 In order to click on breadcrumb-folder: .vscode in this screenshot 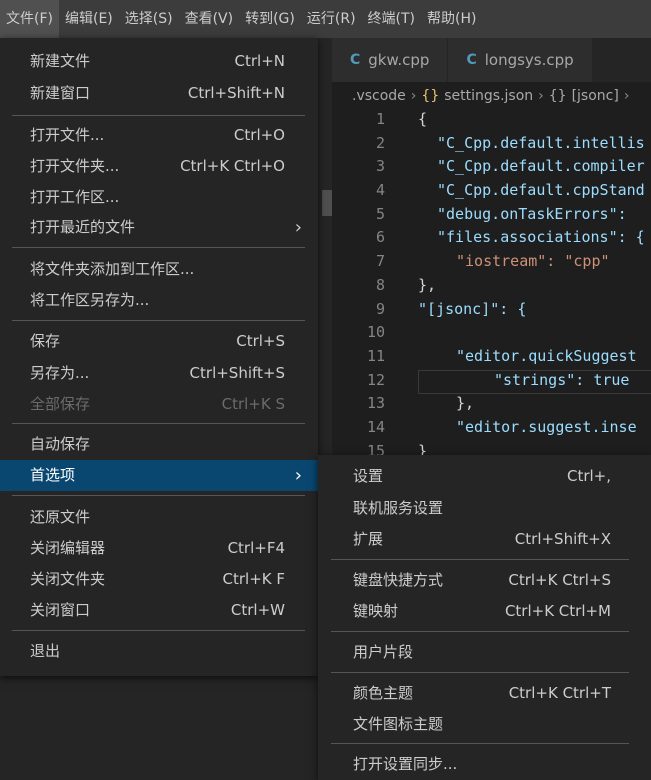, I will do `click(379, 96)`.